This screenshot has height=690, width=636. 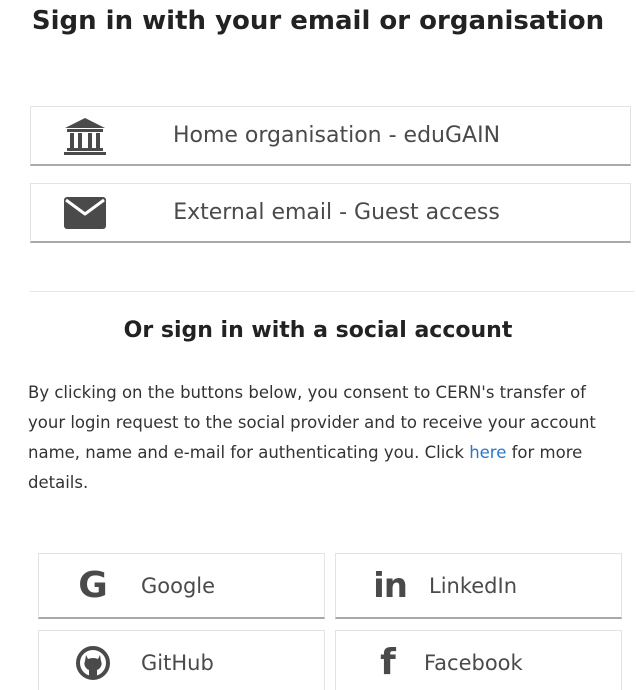 I want to click on linkedin-label: LinkedIn, so click(x=473, y=586).